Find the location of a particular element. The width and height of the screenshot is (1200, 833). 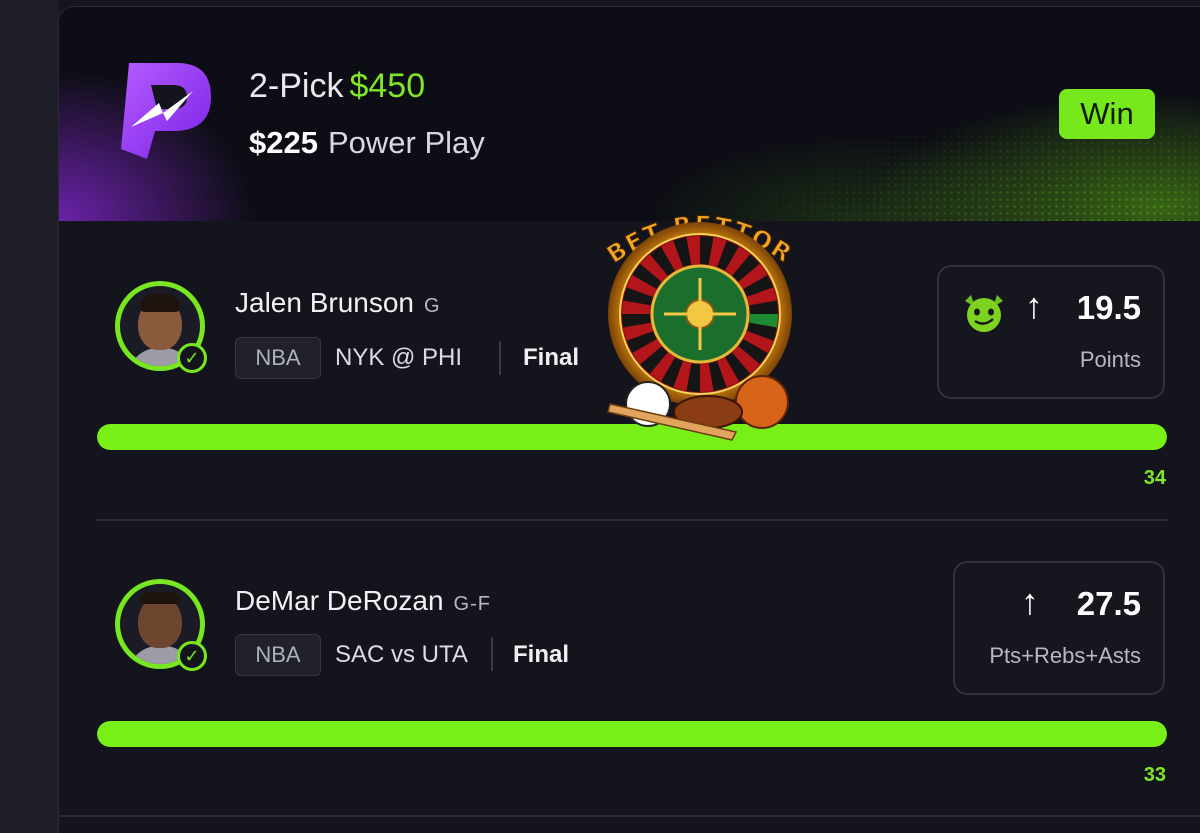

projection-line: 27.5 is located at coordinates (1108, 603).